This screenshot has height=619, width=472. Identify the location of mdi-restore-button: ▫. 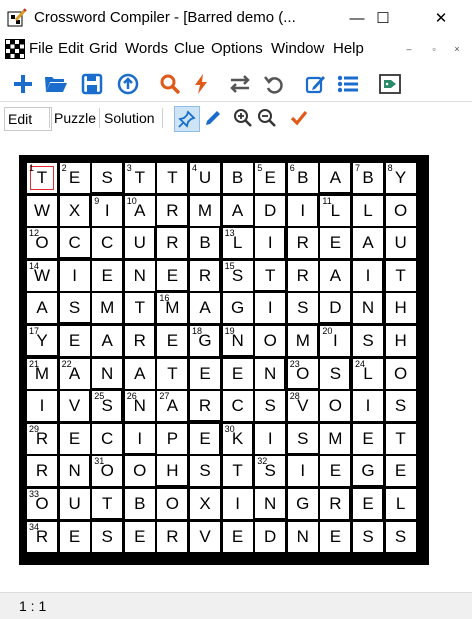
(434, 49).